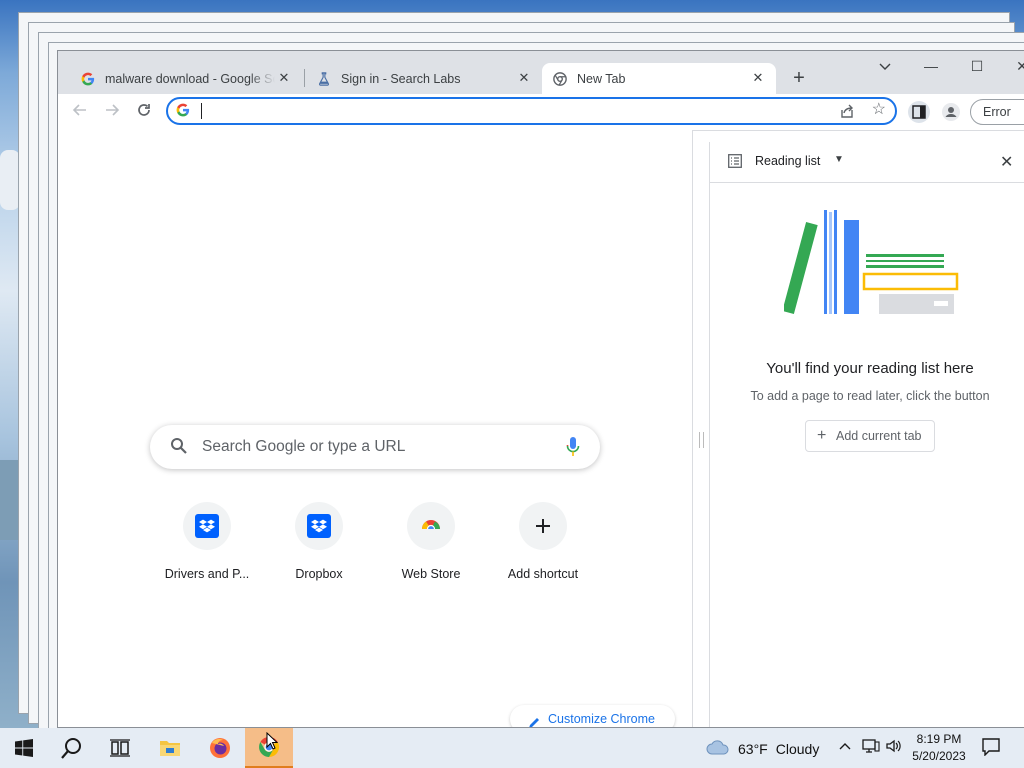 The image size is (1024, 768). What do you see at coordinates (870, 368) in the screenshot?
I see `empty-state-title: You'll find your reading list here` at bounding box center [870, 368].